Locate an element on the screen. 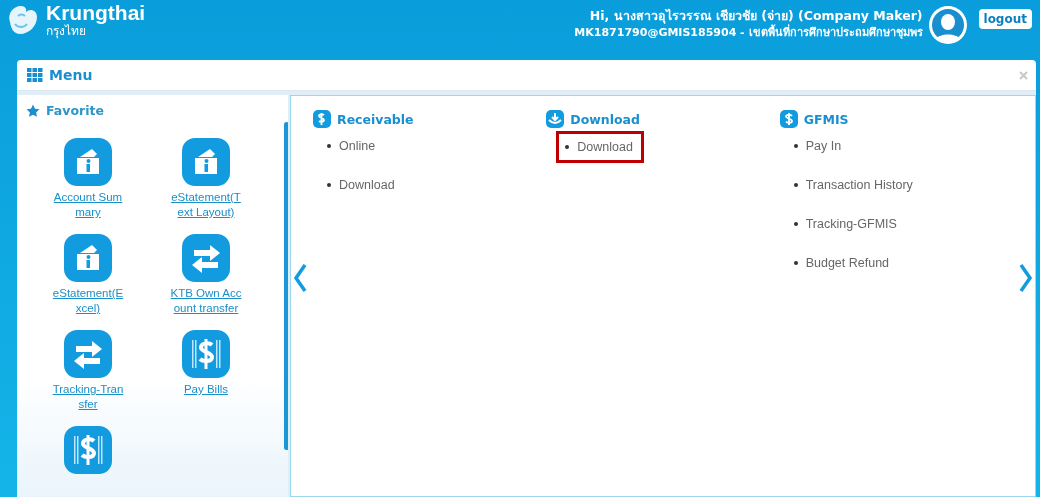  star-icon is located at coordinates (33, 110).